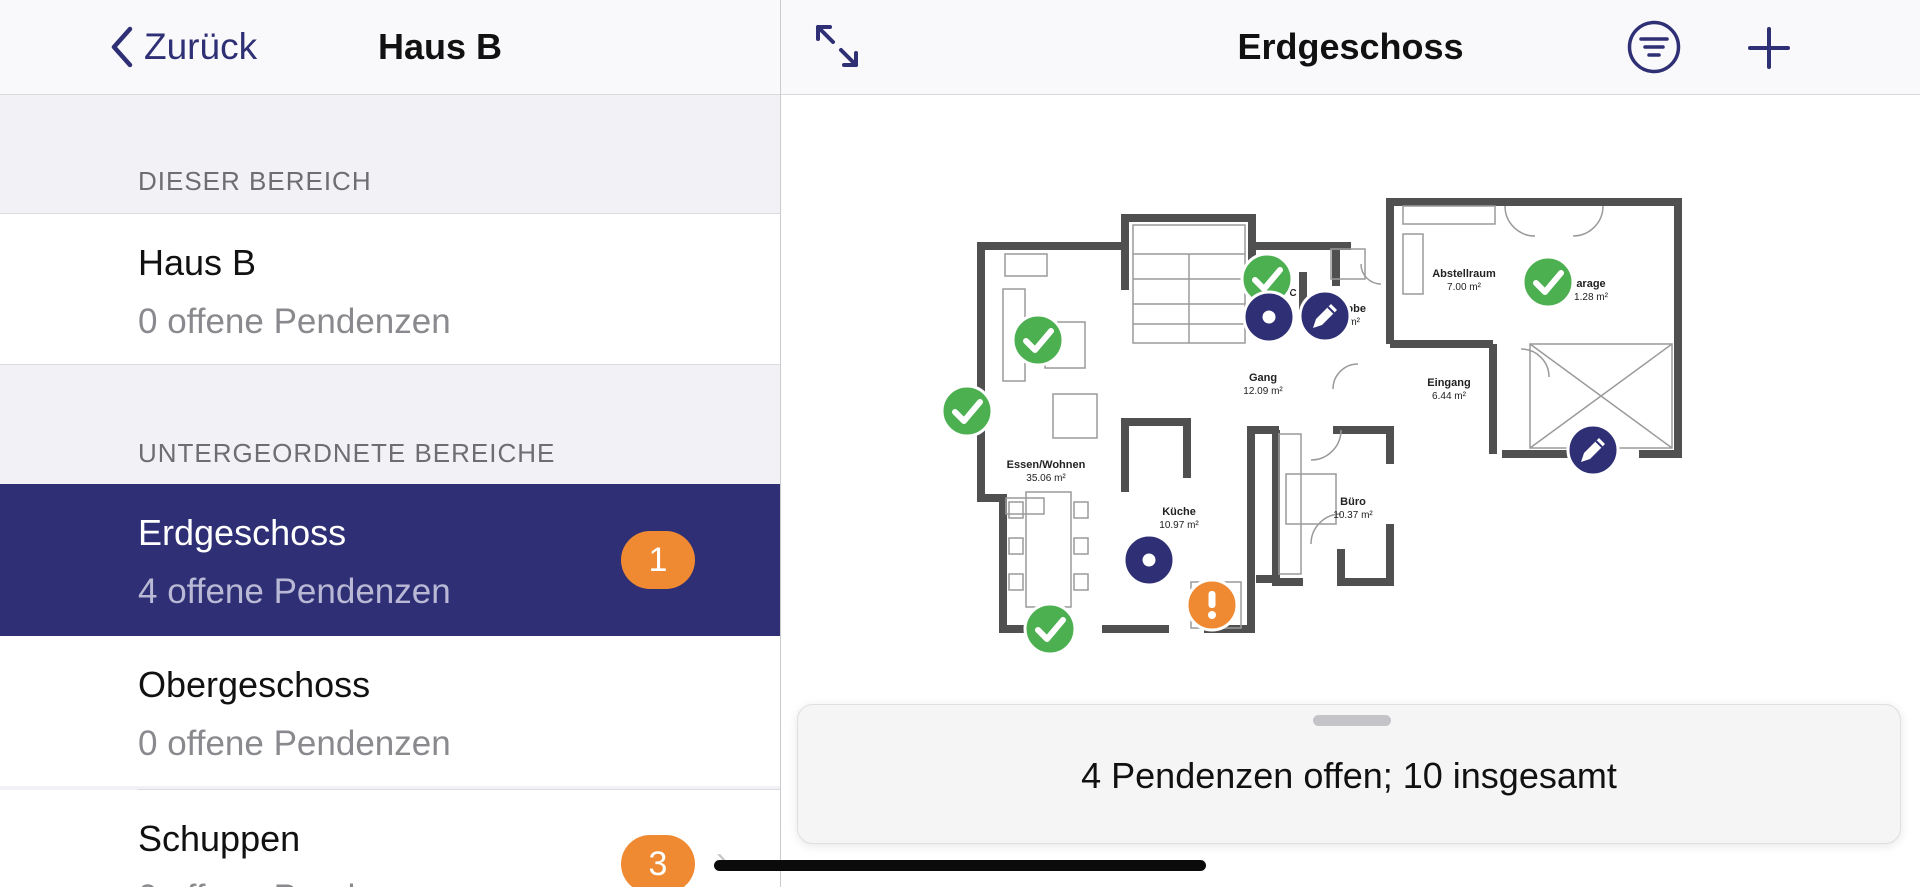 Image resolution: width=1920 pixels, height=887 pixels. I want to click on left-page-title: Haus B, so click(440, 46).